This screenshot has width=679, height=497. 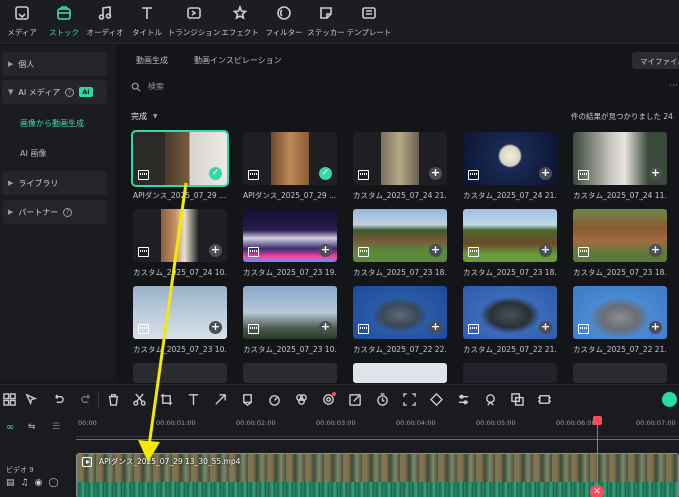 What do you see at coordinates (147, 23) in the screenshot?
I see `tab-title: タイトル` at bounding box center [147, 23].